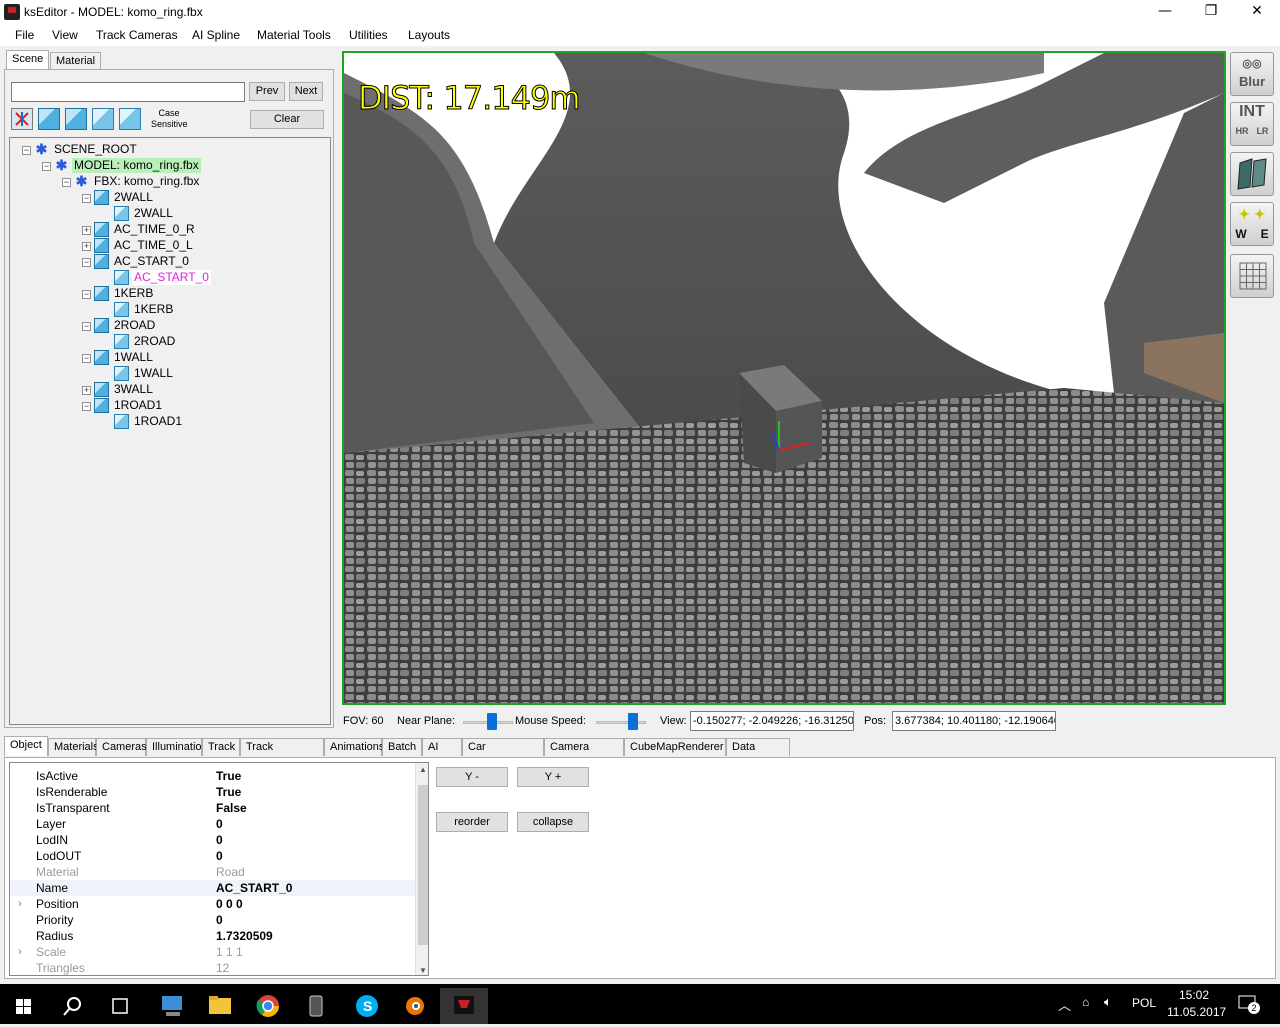  I want to click on property-row: Layer 0, so click(212, 824).